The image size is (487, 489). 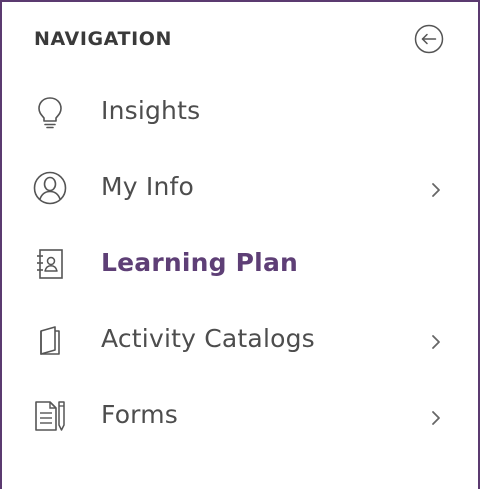 What do you see at coordinates (151, 110) in the screenshot?
I see `nav-item-label: Insights` at bounding box center [151, 110].